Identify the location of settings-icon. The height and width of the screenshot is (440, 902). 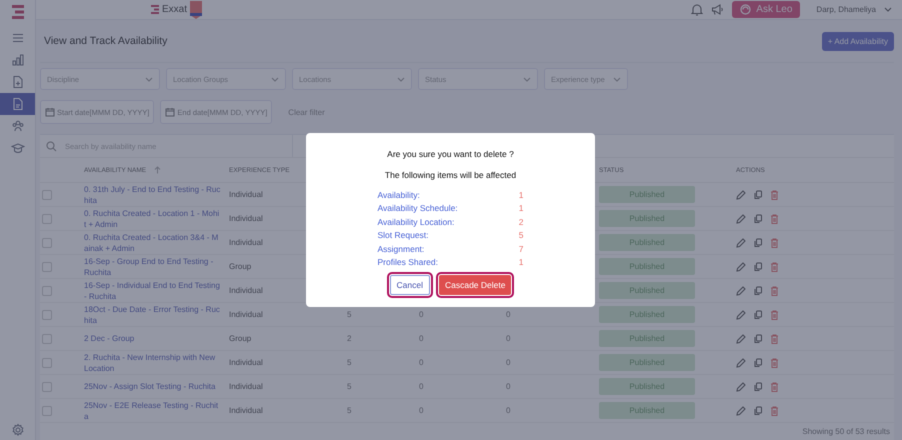
(17, 430).